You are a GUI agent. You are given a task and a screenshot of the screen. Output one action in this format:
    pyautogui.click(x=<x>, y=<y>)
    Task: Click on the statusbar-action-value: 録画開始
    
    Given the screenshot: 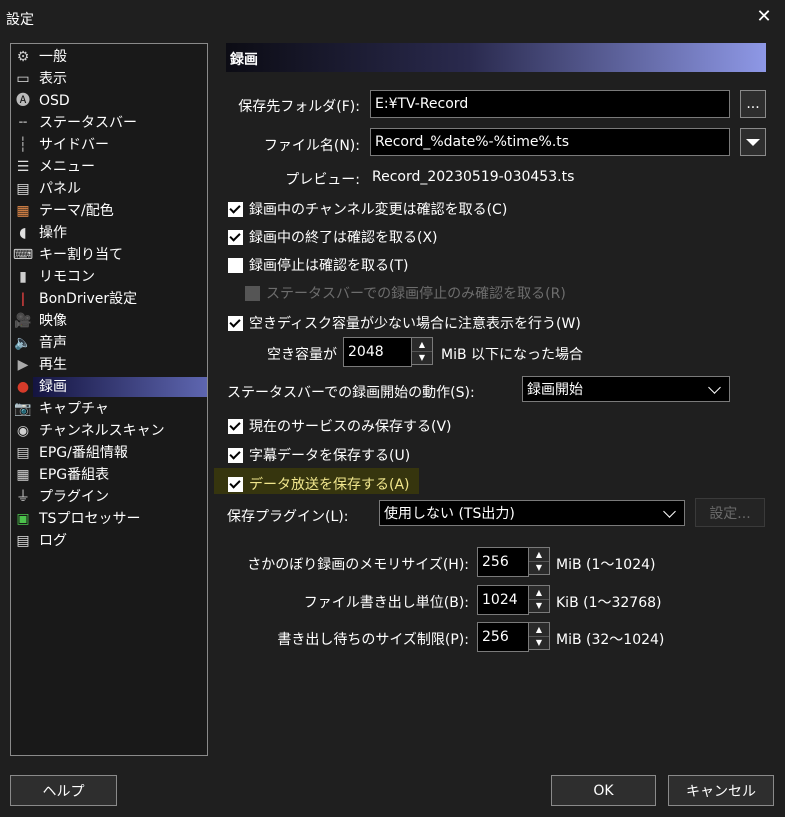 What is the action you would take?
    pyautogui.click(x=555, y=390)
    